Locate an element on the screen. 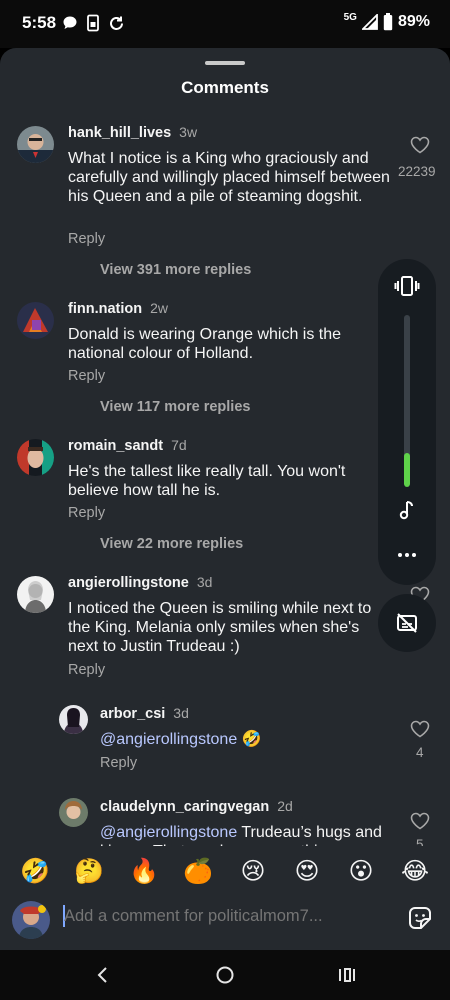  captions-off-icon is located at coordinates (407, 623).